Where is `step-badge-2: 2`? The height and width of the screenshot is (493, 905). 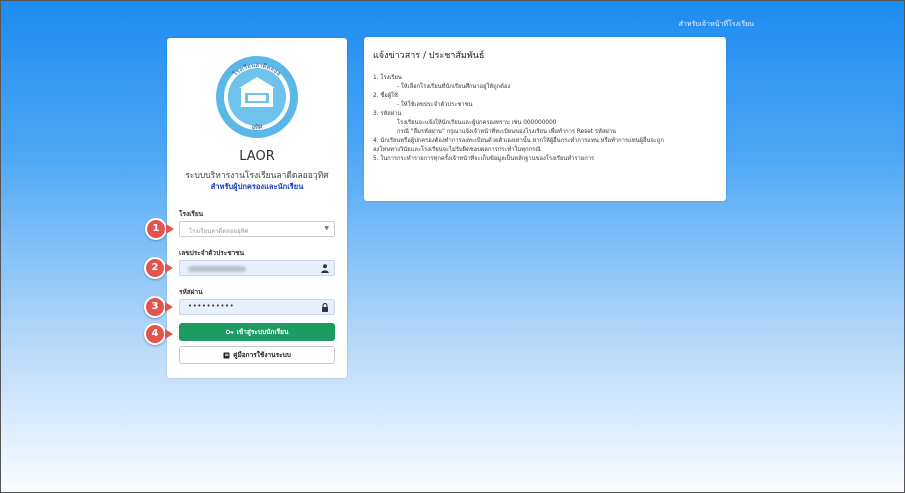 step-badge-2: 2 is located at coordinates (155, 268).